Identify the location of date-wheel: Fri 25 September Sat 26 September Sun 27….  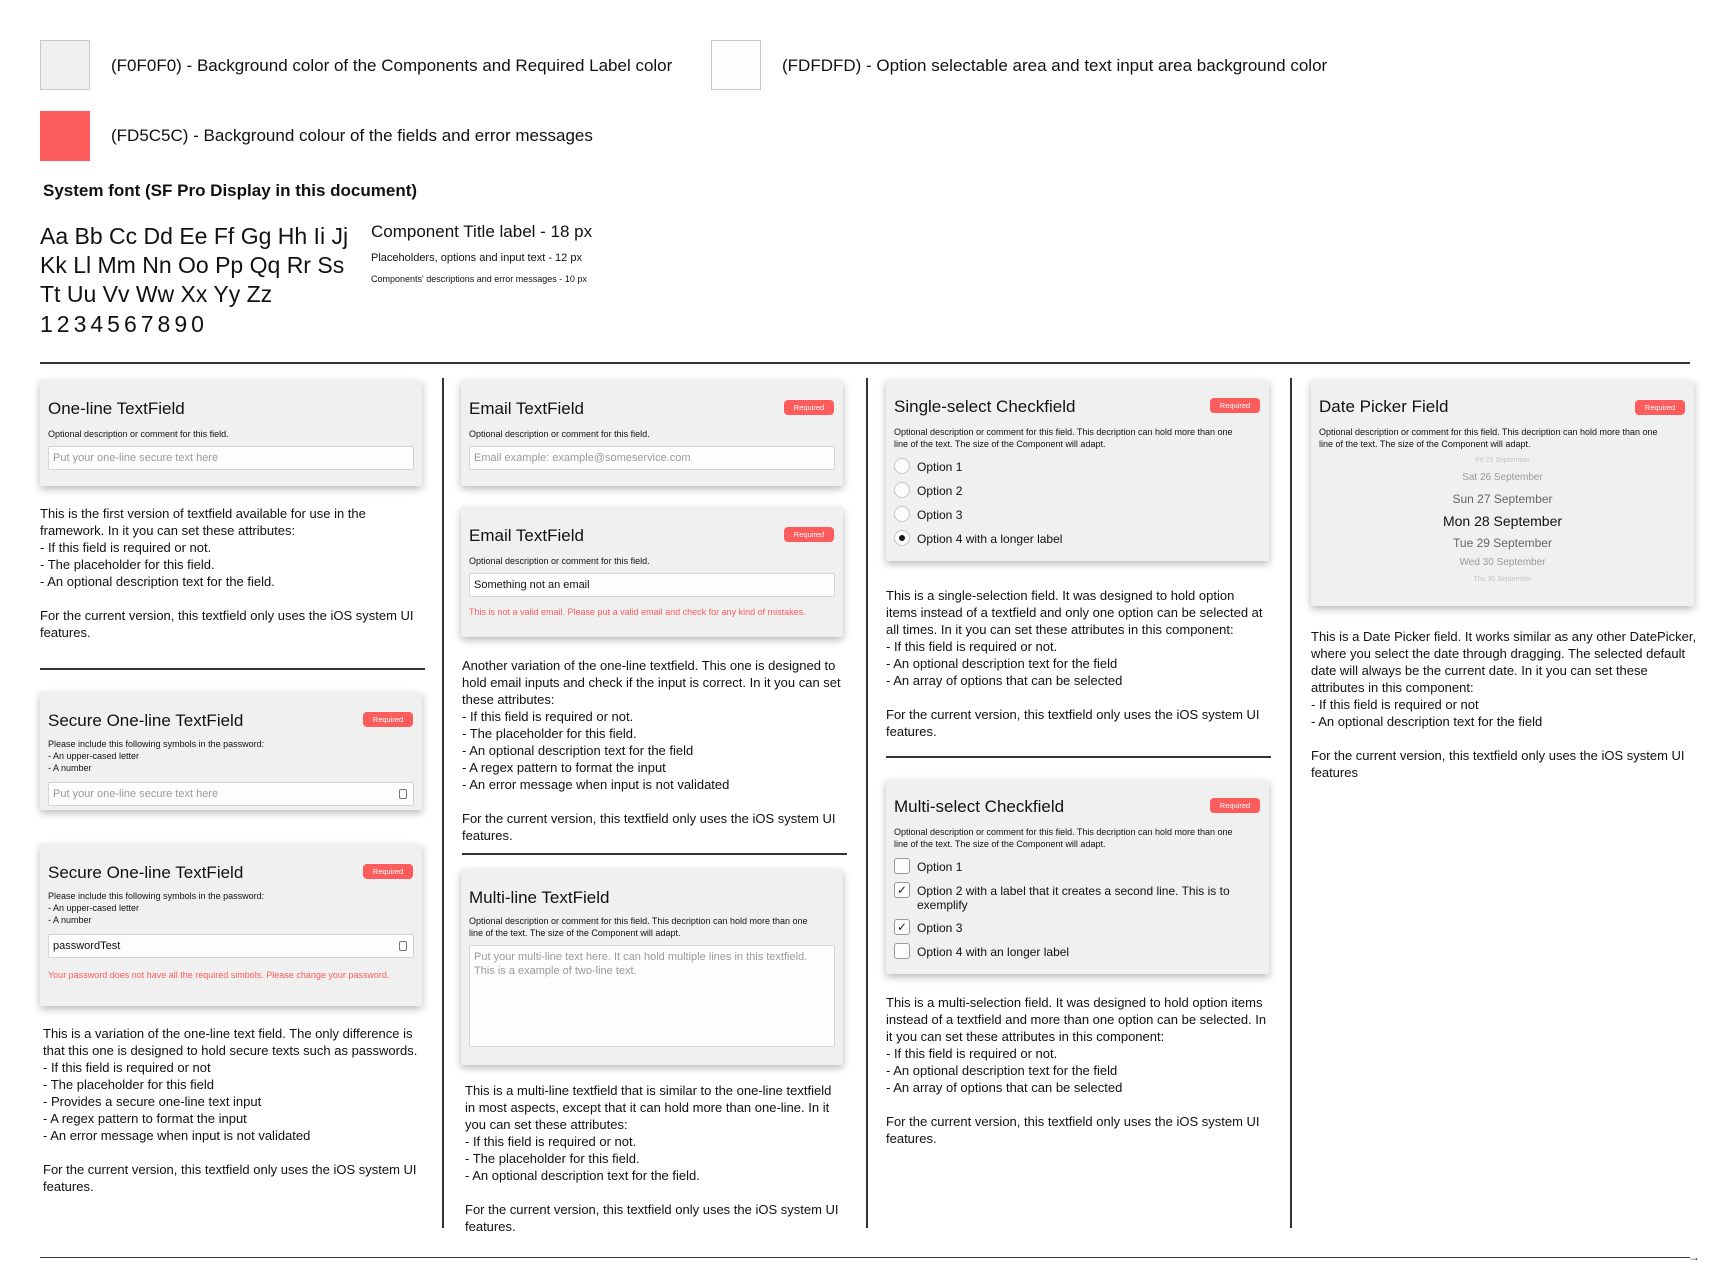
(1502, 526).